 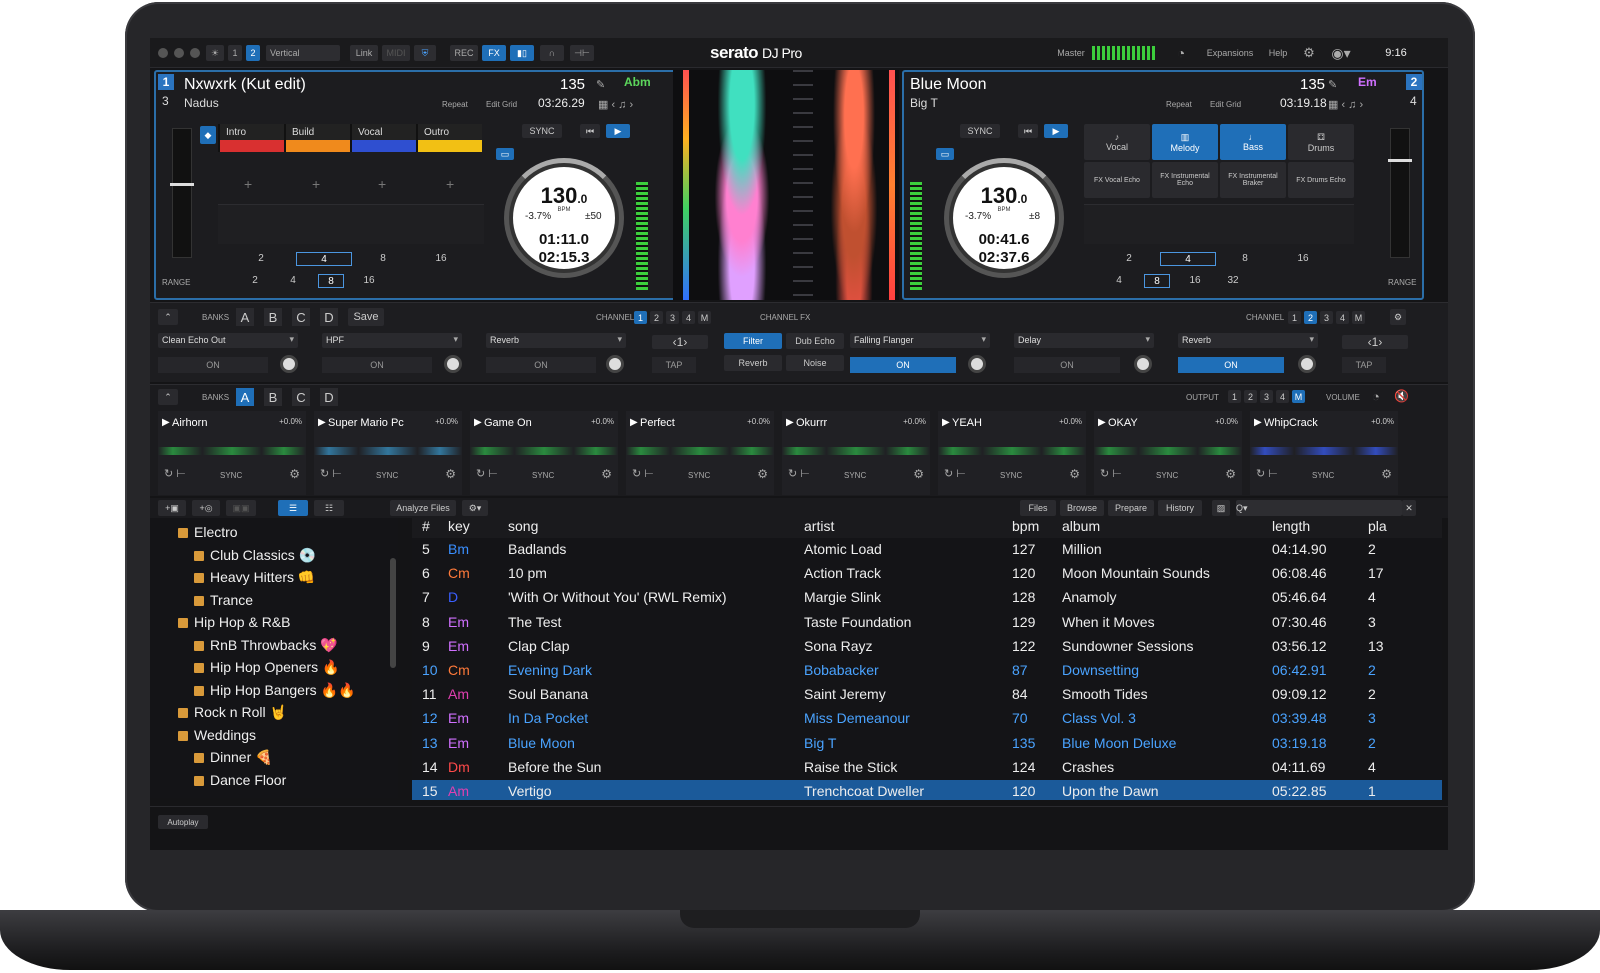 What do you see at coordinates (522, 53) in the screenshot?
I see `sampler-icon: ▮▯` at bounding box center [522, 53].